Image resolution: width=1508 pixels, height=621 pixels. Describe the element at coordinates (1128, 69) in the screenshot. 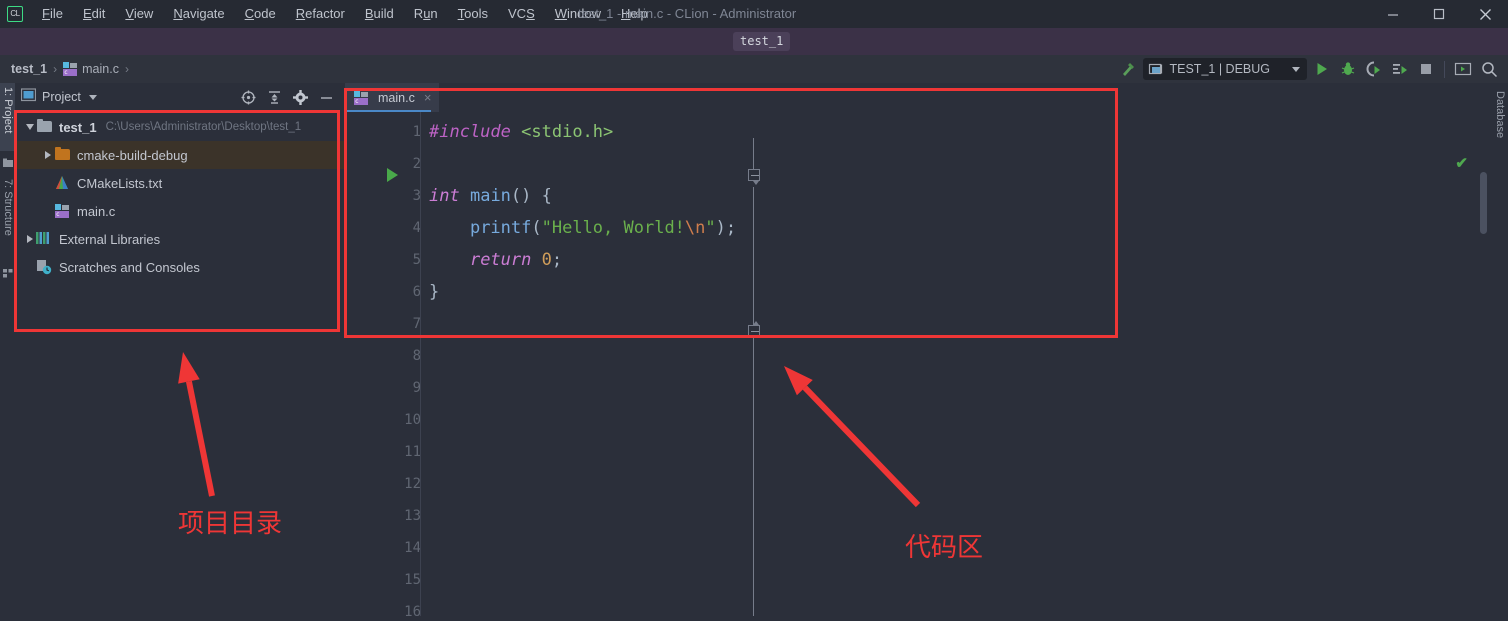

I see `hammer-icon` at that location.